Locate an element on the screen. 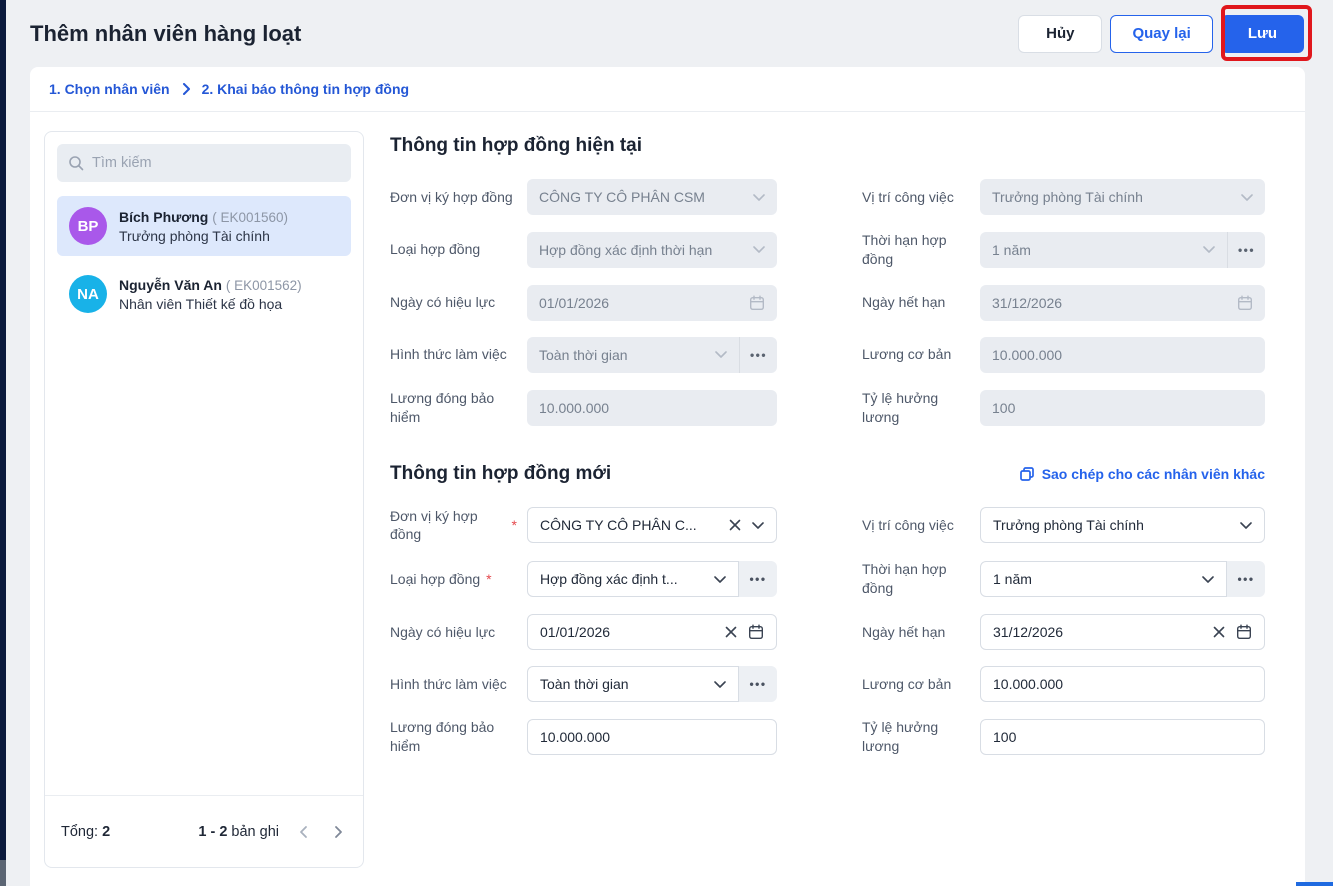 The height and width of the screenshot is (886, 1333). employee-code: ( EK001562) is located at coordinates (263, 285).